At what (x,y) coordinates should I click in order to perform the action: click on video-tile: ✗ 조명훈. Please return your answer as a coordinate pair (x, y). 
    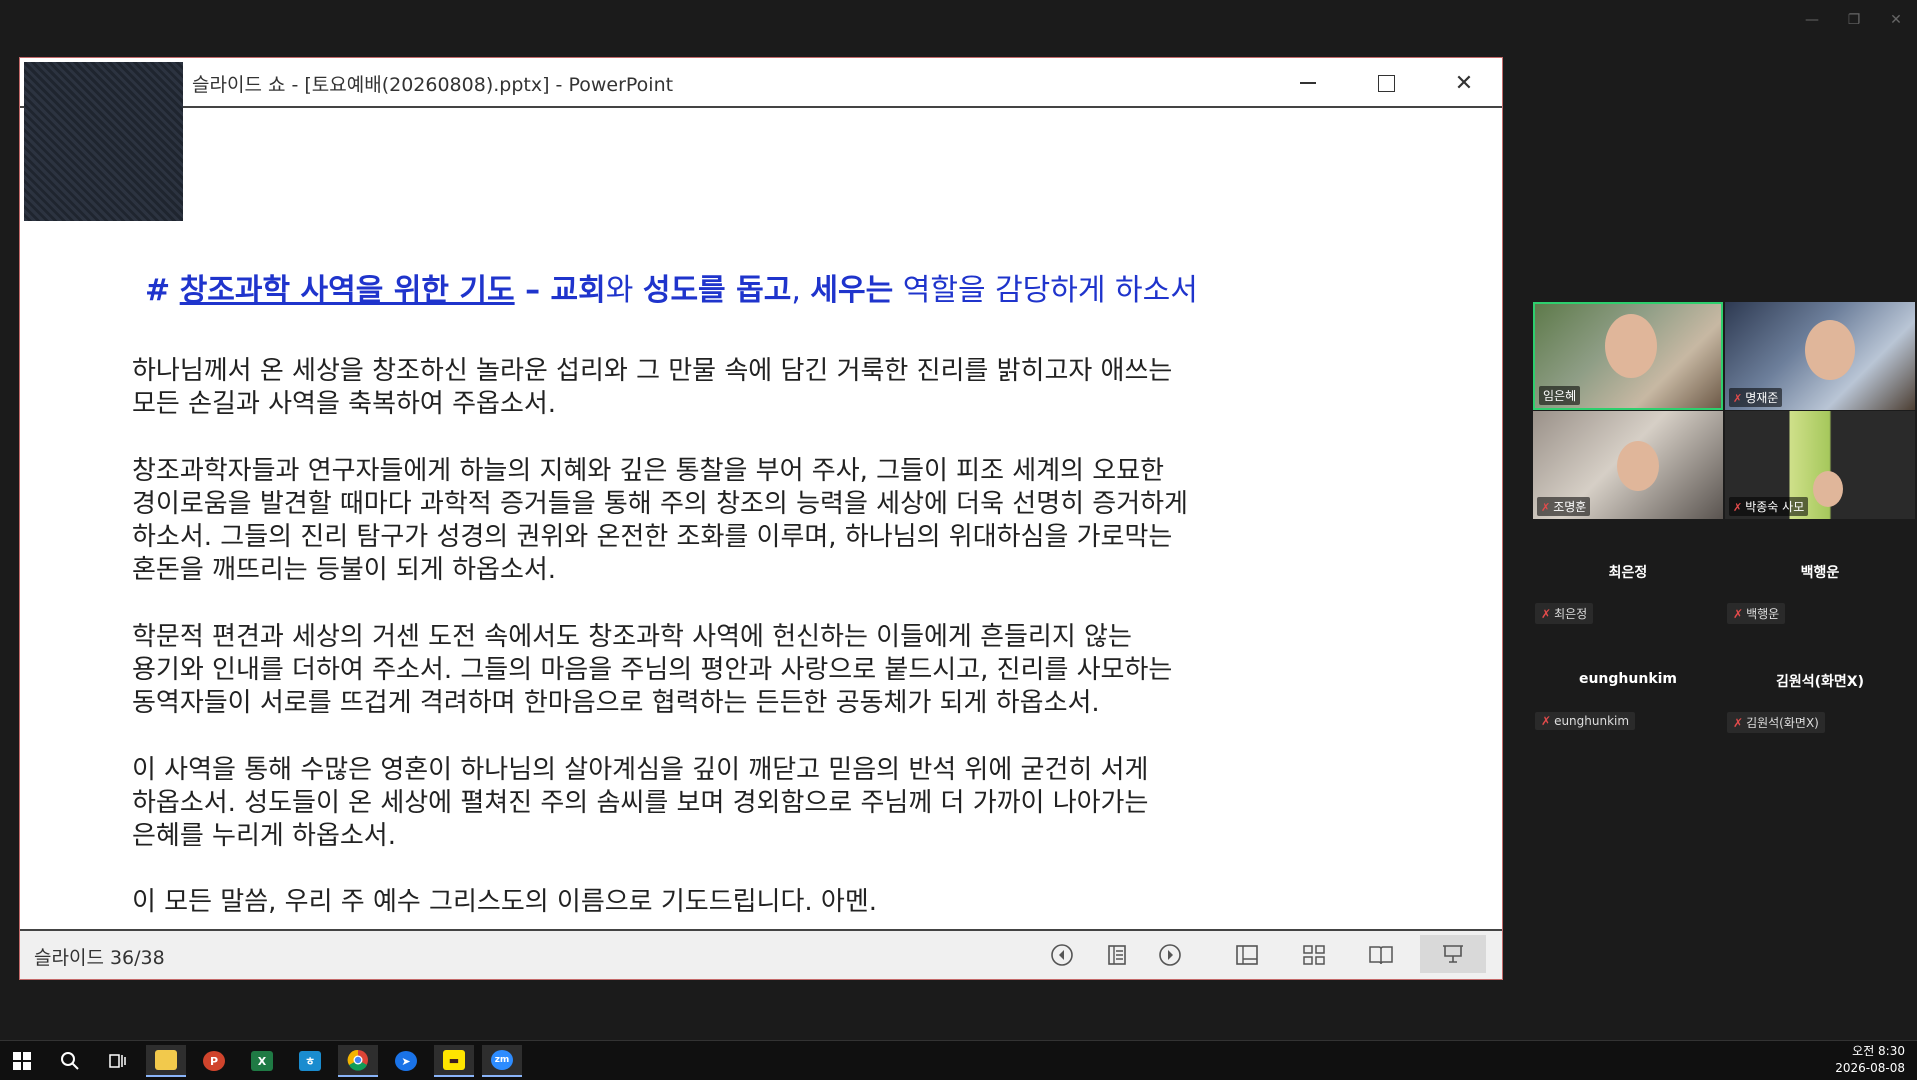
    Looking at the image, I should click on (1628, 465).